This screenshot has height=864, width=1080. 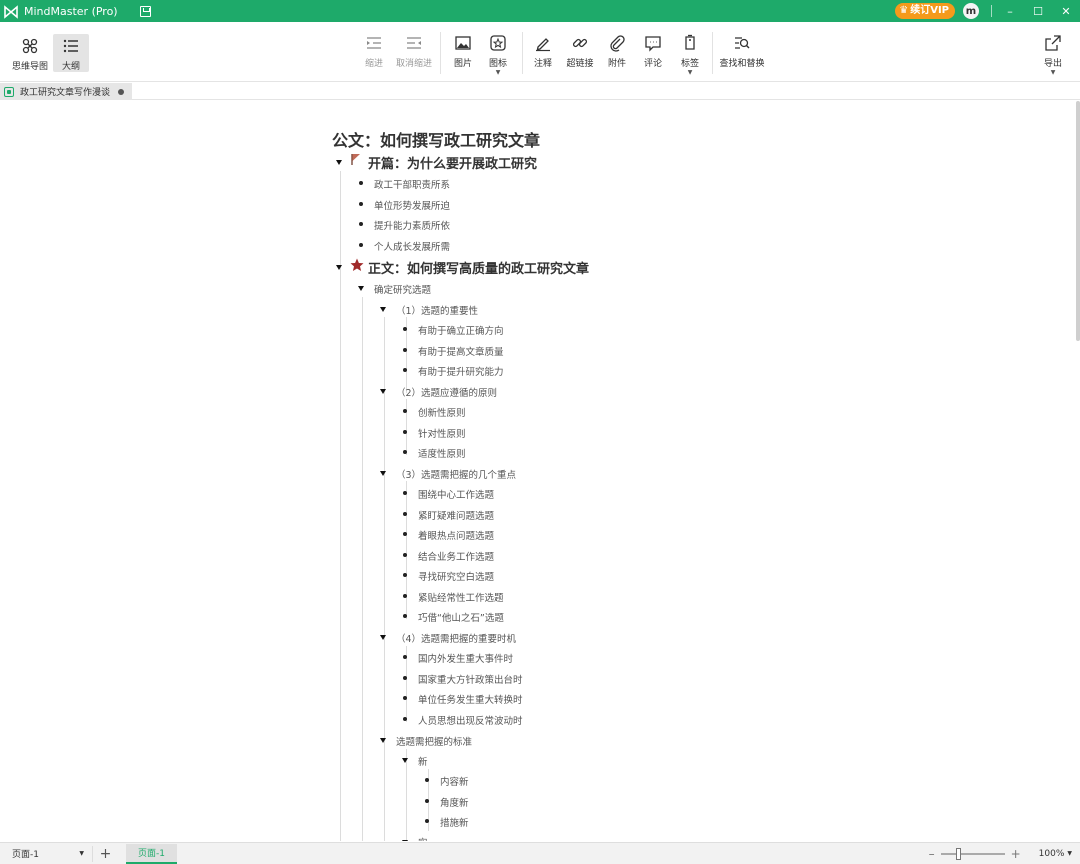 I want to click on subtopic-title: 确定研究选题, so click(x=402, y=289).